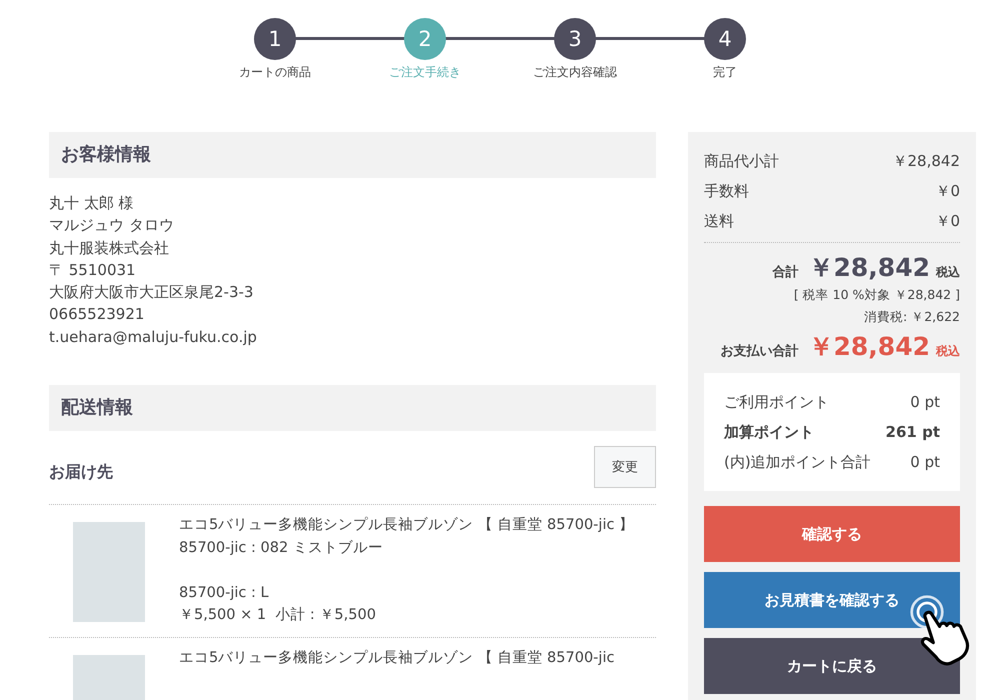  Describe the element at coordinates (785, 272) in the screenshot. I see `total-label: 合計` at that location.